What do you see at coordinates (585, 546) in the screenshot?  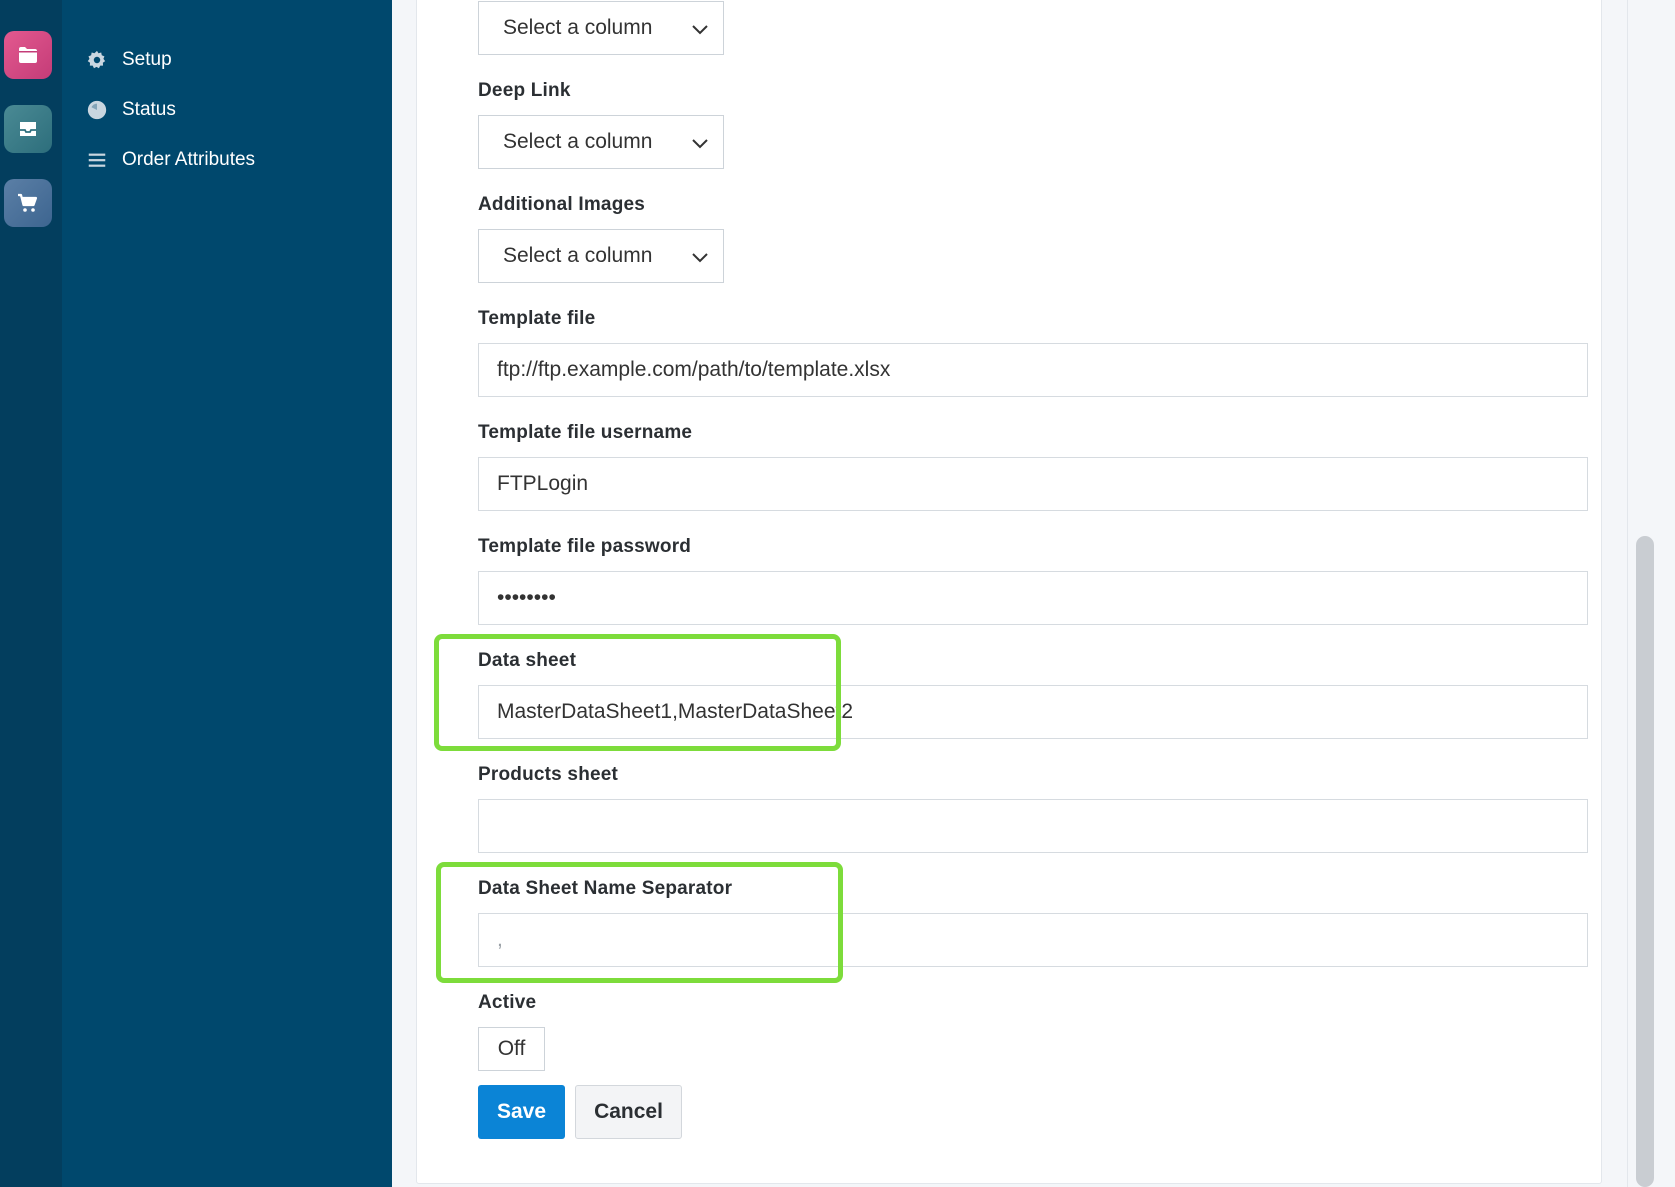 I see `template-password-label: Template file password` at bounding box center [585, 546].